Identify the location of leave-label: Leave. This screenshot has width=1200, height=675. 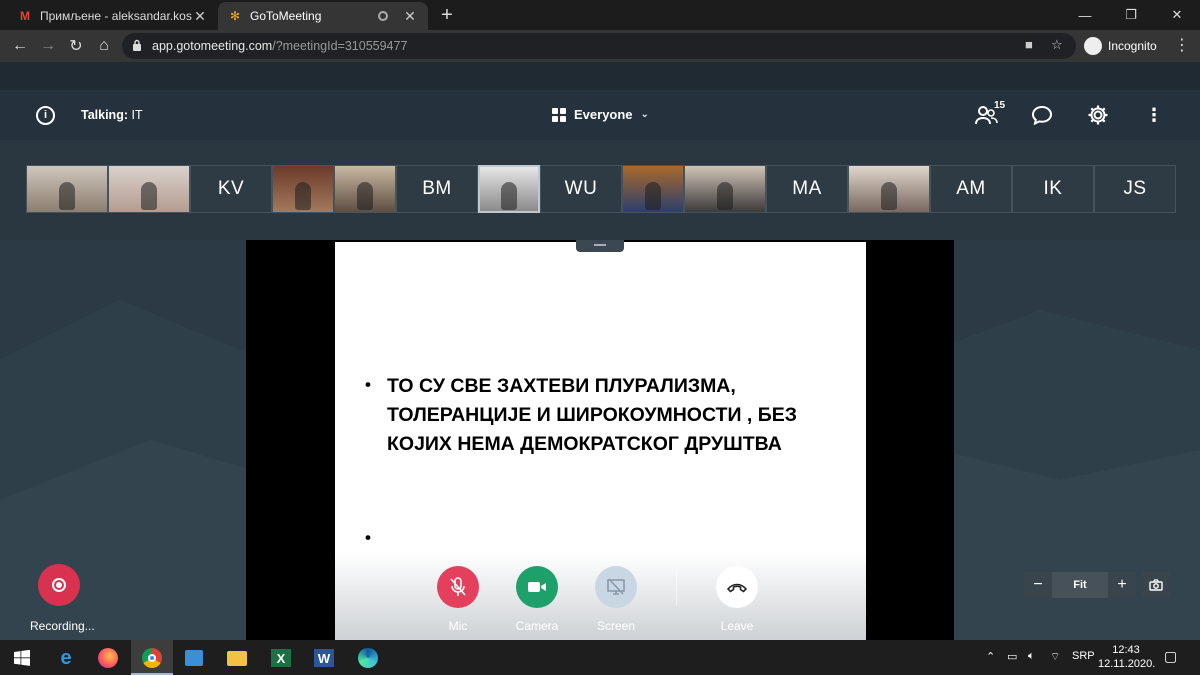
(737, 626).